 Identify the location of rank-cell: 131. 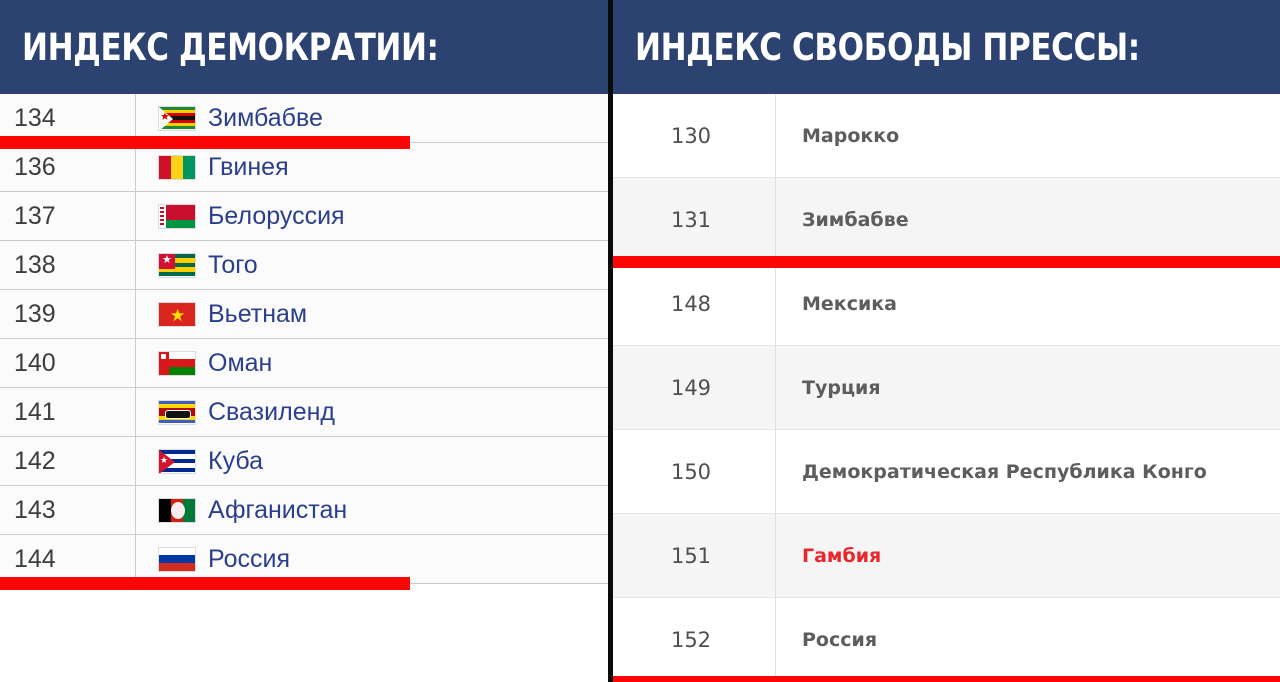
(694, 219).